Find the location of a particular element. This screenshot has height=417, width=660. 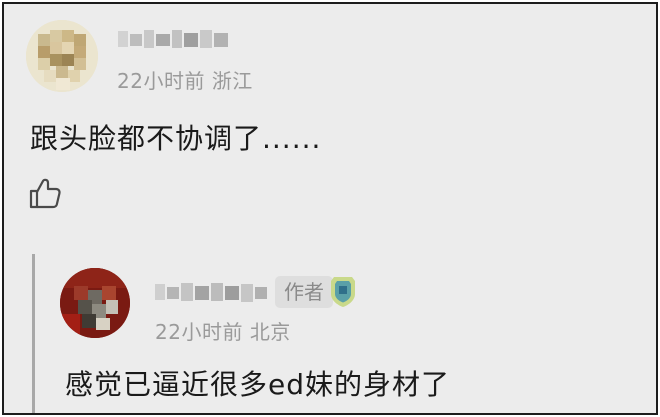

reply-avatar is located at coordinates (95, 303).